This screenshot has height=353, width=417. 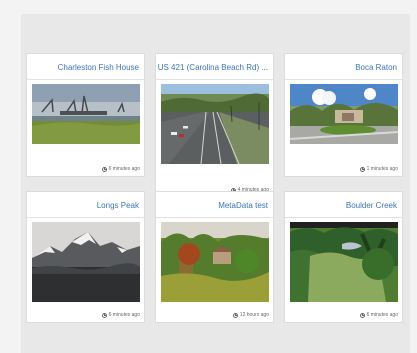 What do you see at coordinates (254, 315) in the screenshot?
I see `timestamp-text: 12 hours ago` at bounding box center [254, 315].